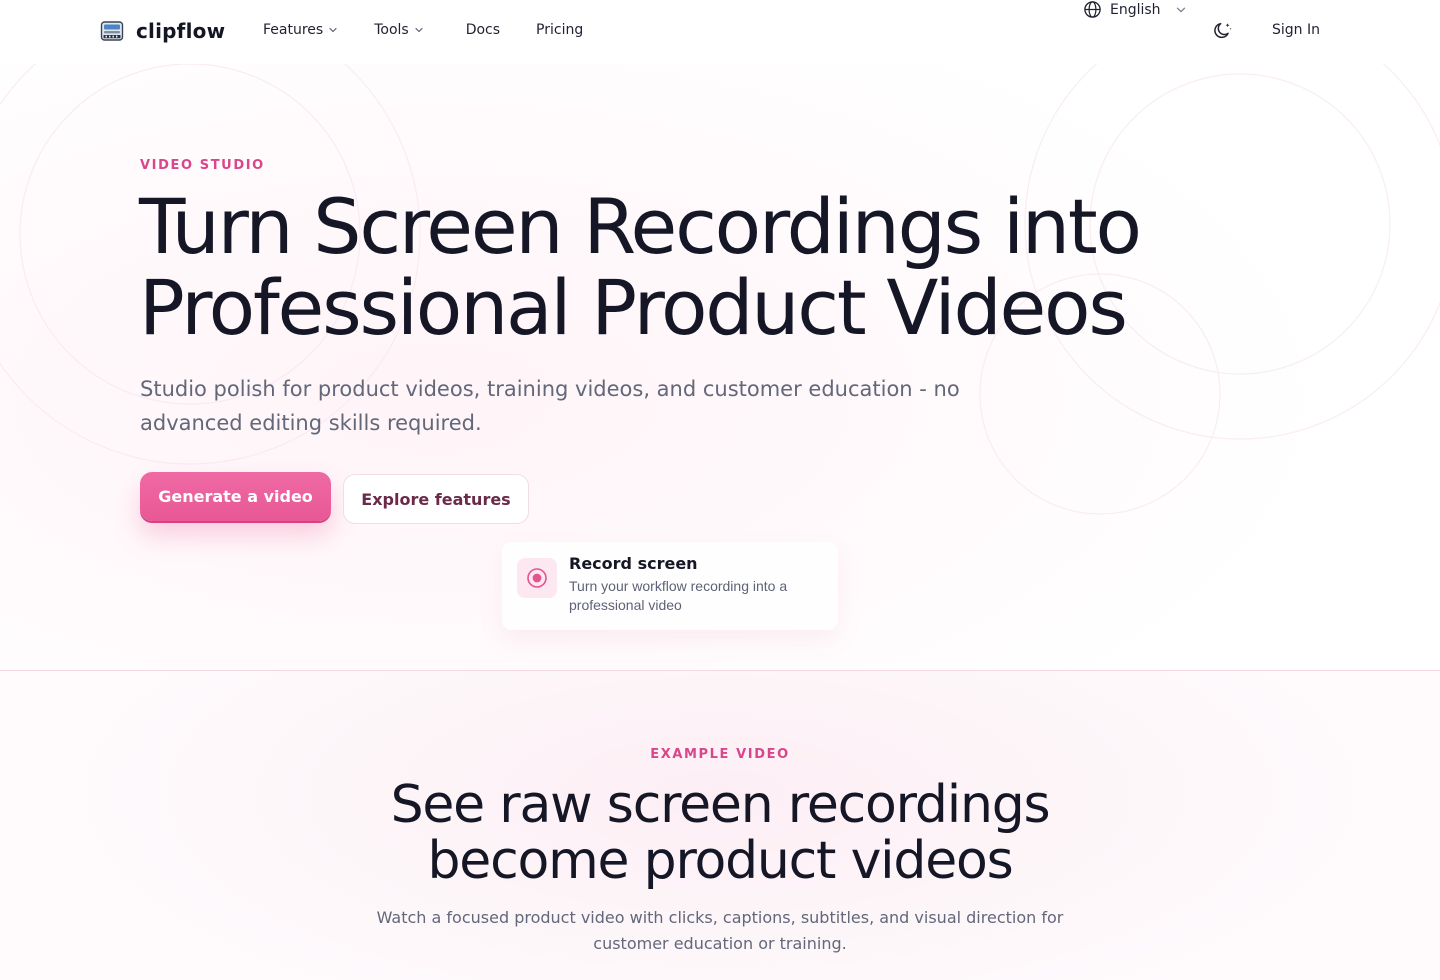 The height and width of the screenshot is (980, 1440). I want to click on primary-nav: Features Tools Docs Pricing, so click(423, 30).